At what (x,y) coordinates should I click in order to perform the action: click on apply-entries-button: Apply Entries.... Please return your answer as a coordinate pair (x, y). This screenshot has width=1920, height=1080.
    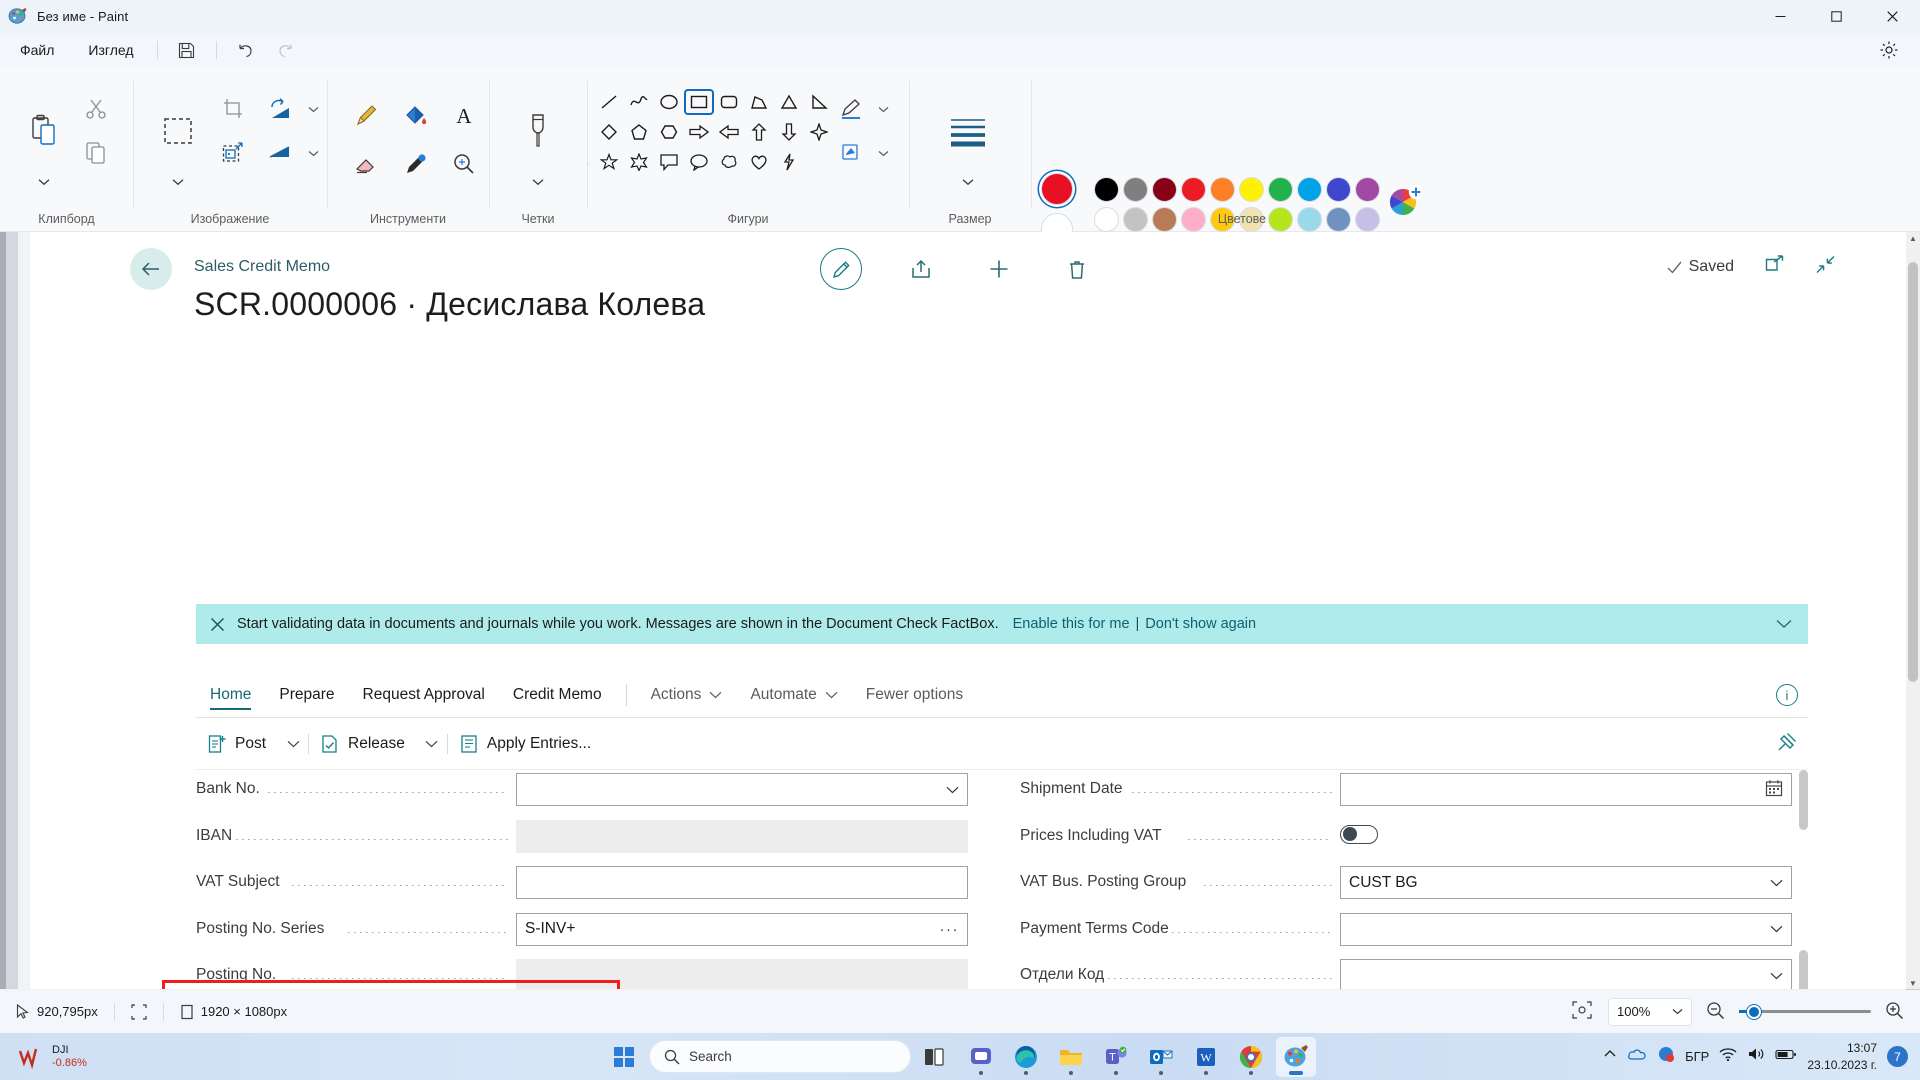
    Looking at the image, I should click on (525, 744).